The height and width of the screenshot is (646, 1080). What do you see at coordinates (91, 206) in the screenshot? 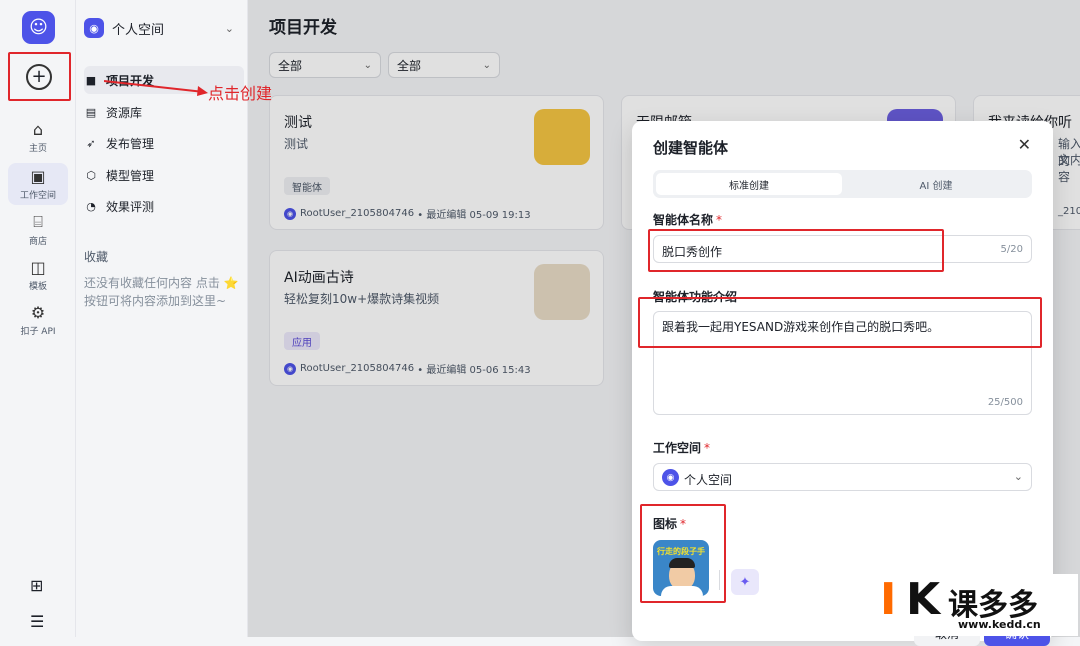
I see `gauge-icon: ◔` at bounding box center [91, 206].